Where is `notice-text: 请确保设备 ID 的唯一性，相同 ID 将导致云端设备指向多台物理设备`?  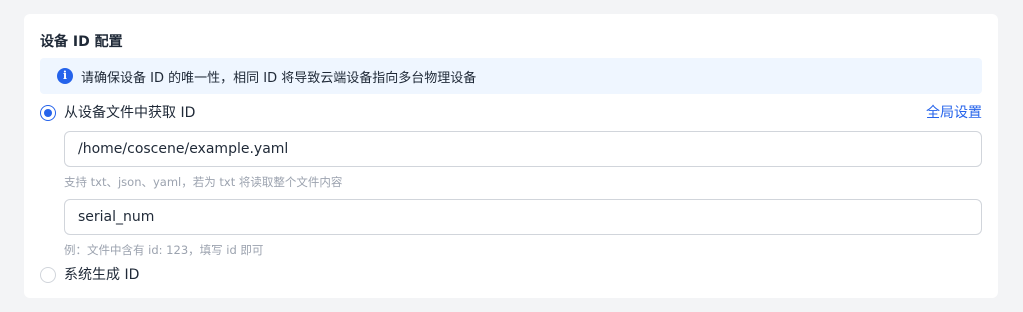 notice-text: 请确保设备 ID 的唯一性，相同 ID 将导致云端设备指向多台物理设备 is located at coordinates (279, 78).